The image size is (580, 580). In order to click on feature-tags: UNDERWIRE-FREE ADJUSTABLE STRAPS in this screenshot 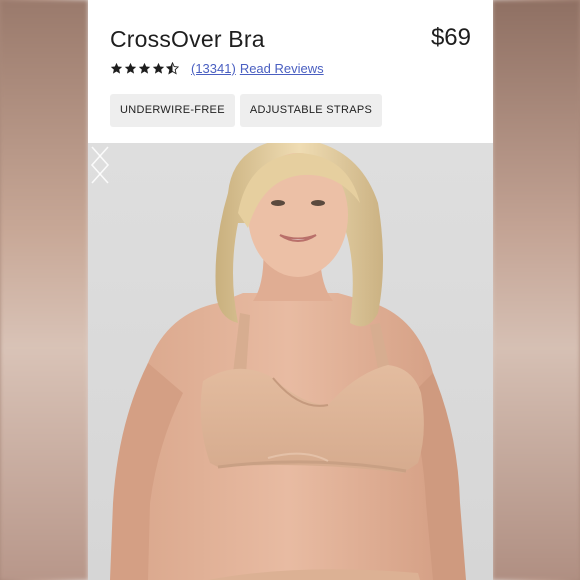, I will do `click(246, 110)`.